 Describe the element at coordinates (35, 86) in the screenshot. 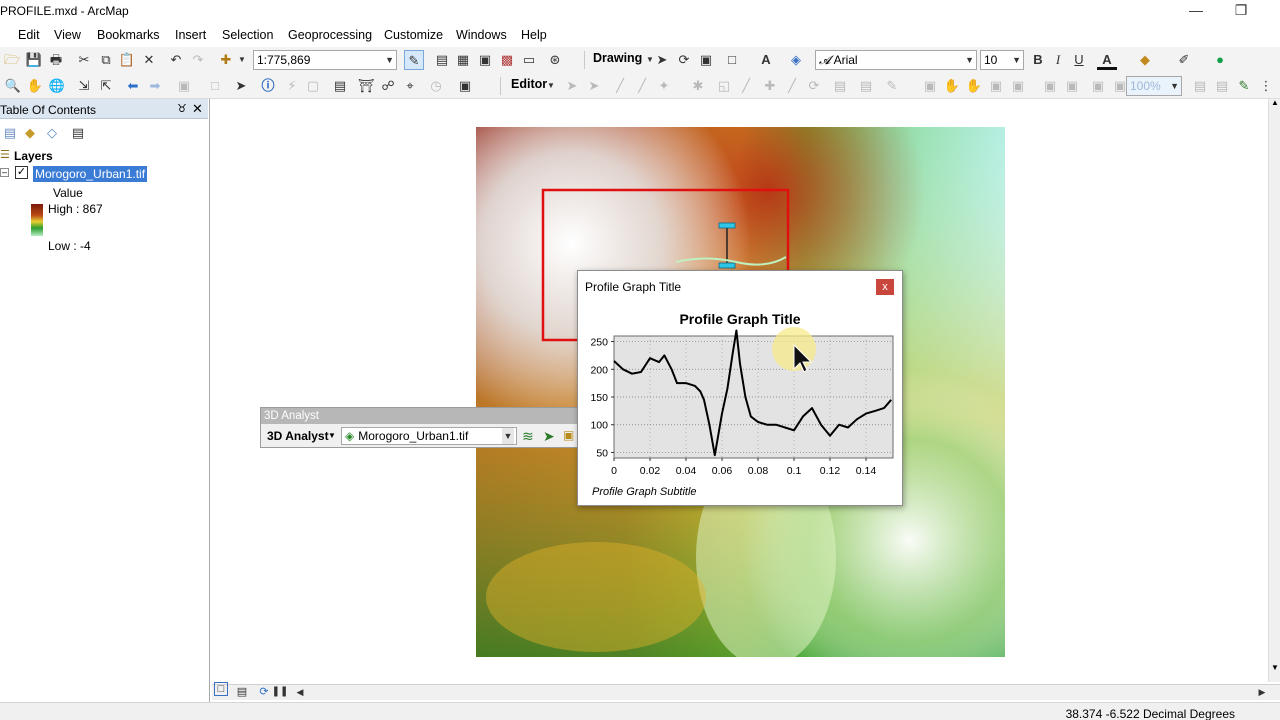

I see `pan-icon: ✋` at that location.